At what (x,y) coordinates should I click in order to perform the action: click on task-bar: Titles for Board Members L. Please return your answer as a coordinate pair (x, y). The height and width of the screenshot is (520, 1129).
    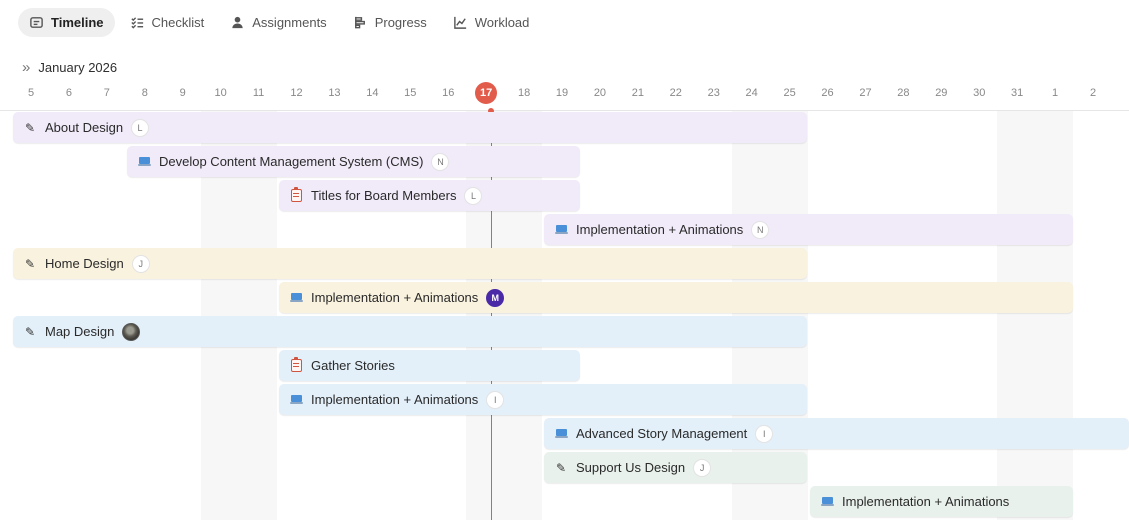
    Looking at the image, I should click on (429, 195).